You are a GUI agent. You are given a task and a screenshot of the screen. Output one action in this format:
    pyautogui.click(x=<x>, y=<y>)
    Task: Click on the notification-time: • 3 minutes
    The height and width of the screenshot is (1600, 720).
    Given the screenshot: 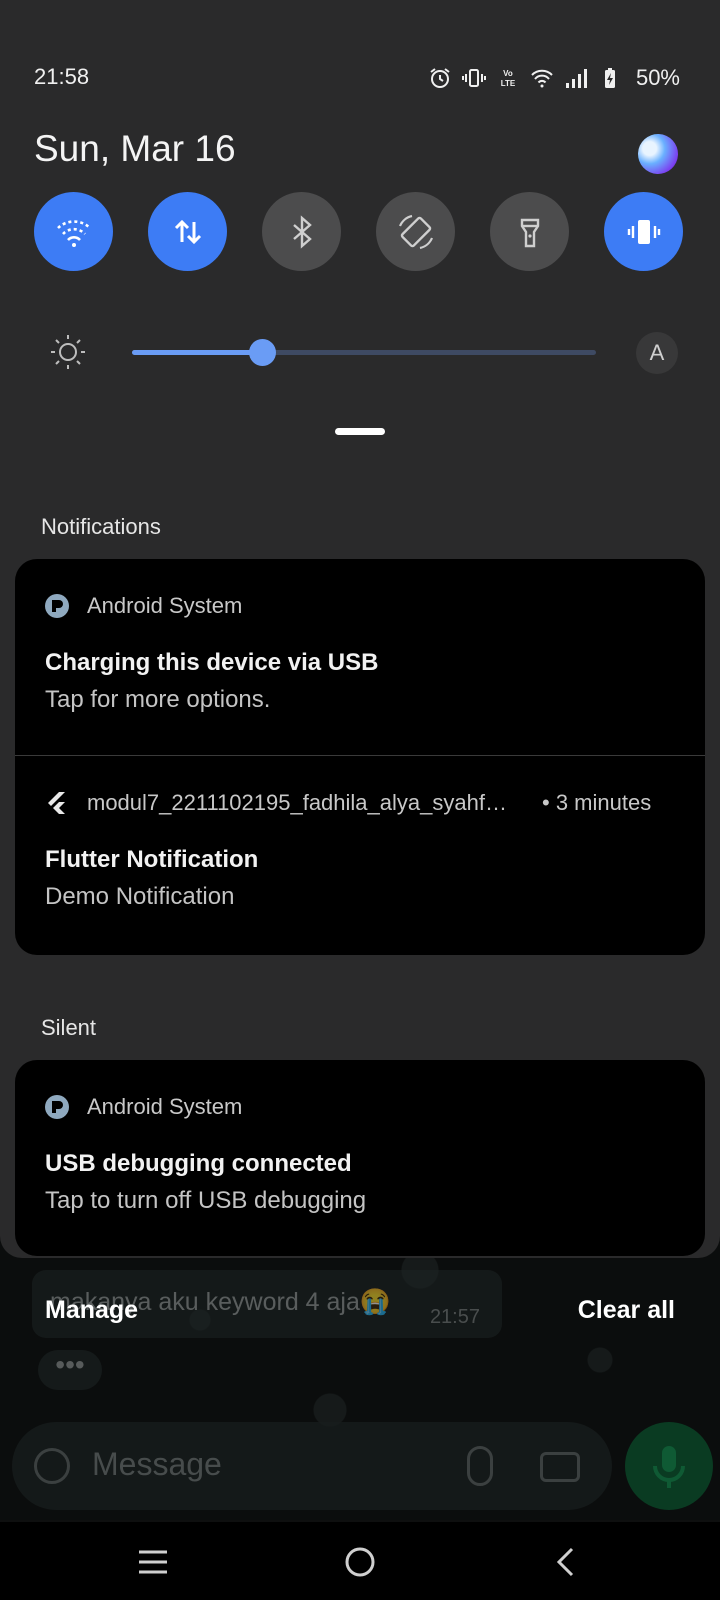 What is the action you would take?
    pyautogui.click(x=597, y=802)
    